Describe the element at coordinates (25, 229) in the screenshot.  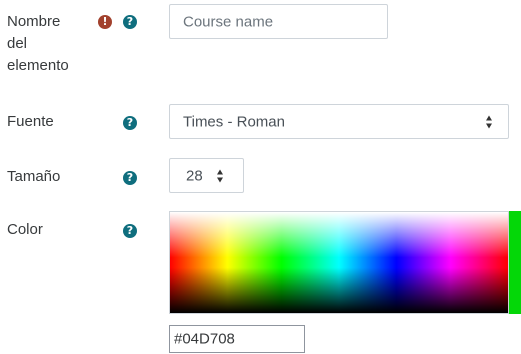
I see `color-label: Color` at that location.